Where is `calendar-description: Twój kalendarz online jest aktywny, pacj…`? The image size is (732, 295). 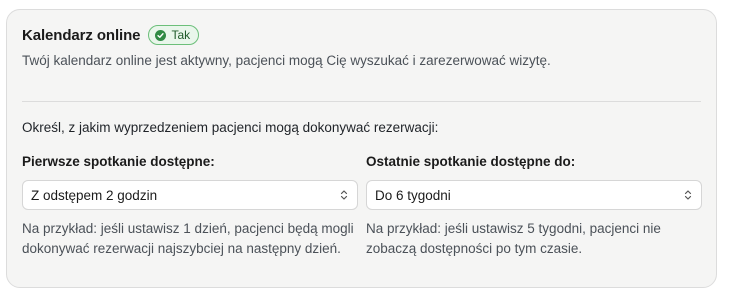 calendar-description: Twój kalendarz online jest aktywny, pacj… is located at coordinates (286, 60).